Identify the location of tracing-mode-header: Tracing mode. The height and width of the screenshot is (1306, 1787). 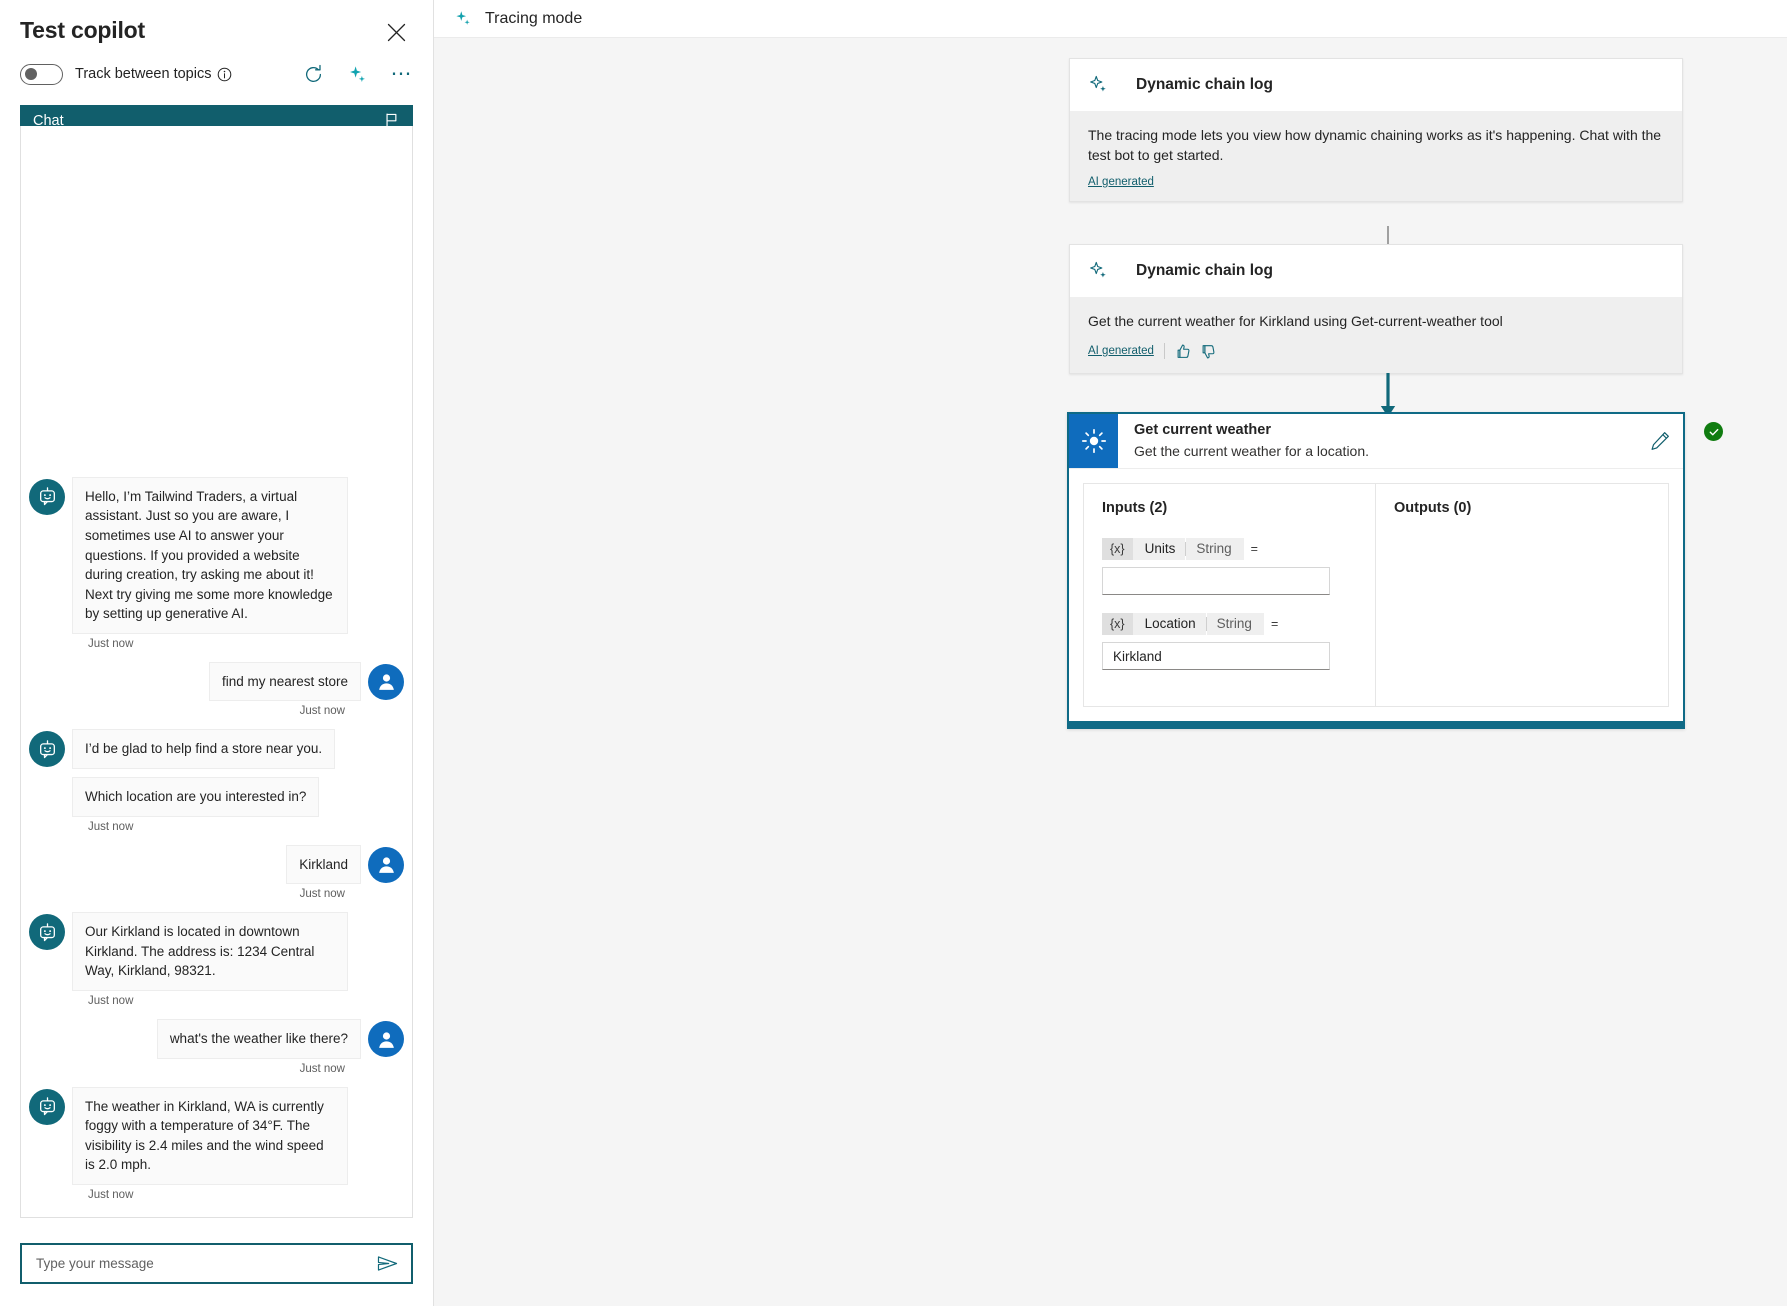
(1110, 19).